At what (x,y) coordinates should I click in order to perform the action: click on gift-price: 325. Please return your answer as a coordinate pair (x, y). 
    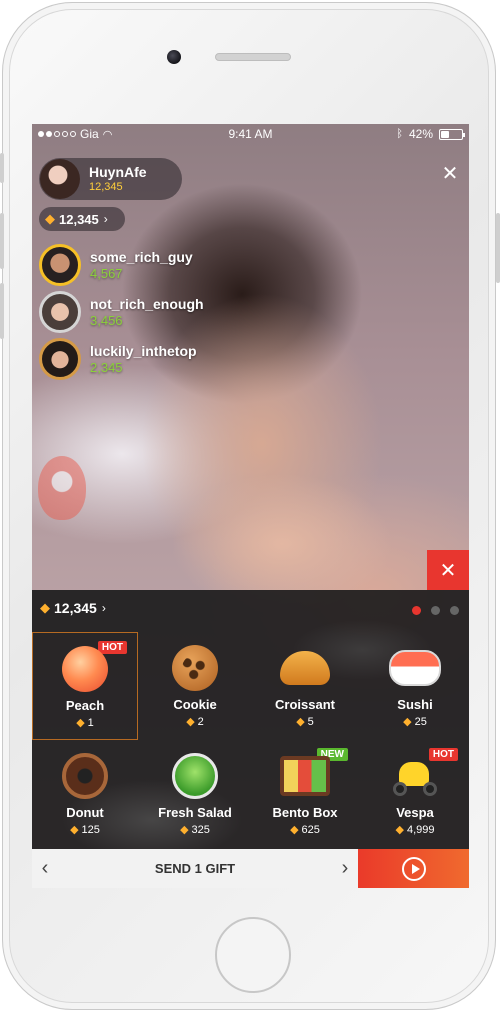
    Looking at the image, I should click on (200, 830).